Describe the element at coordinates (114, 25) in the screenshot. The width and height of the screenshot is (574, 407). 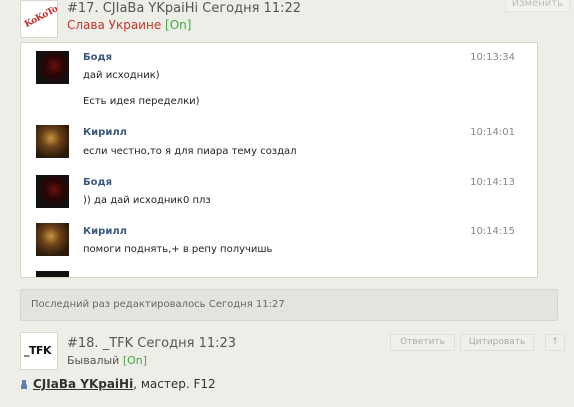
I see `status-text: Слава Украине` at that location.